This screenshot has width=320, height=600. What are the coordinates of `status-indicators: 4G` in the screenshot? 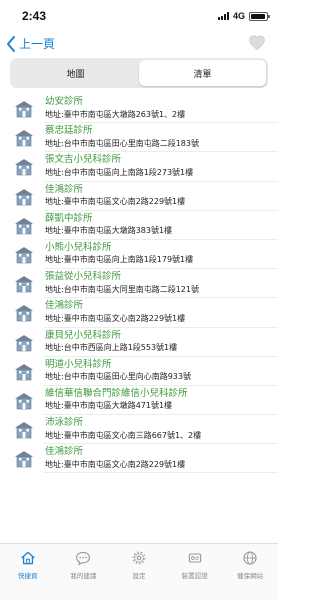 It's located at (243, 16).